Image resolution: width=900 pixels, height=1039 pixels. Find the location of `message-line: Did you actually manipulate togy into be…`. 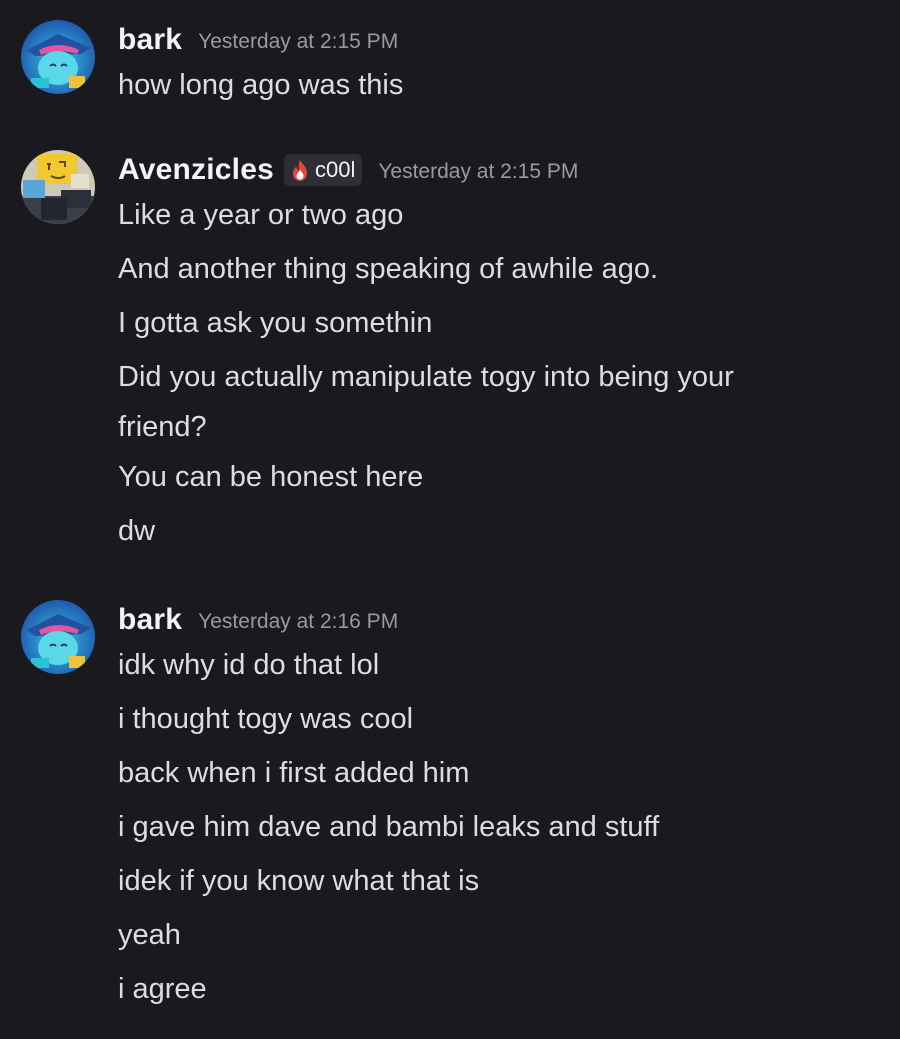

message-line: Did you actually manipulate togy into be… is located at coordinates (468, 402).